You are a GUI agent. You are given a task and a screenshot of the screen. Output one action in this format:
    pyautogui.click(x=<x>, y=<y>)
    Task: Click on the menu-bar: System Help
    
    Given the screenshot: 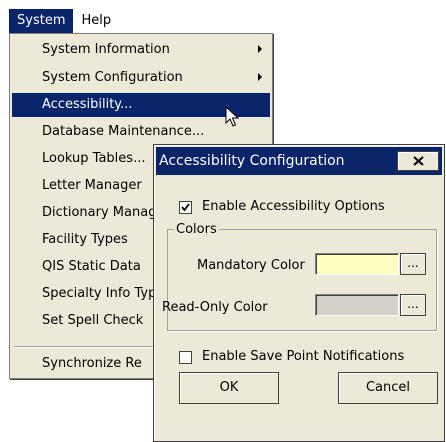 What is the action you would take?
    pyautogui.click(x=64, y=21)
    